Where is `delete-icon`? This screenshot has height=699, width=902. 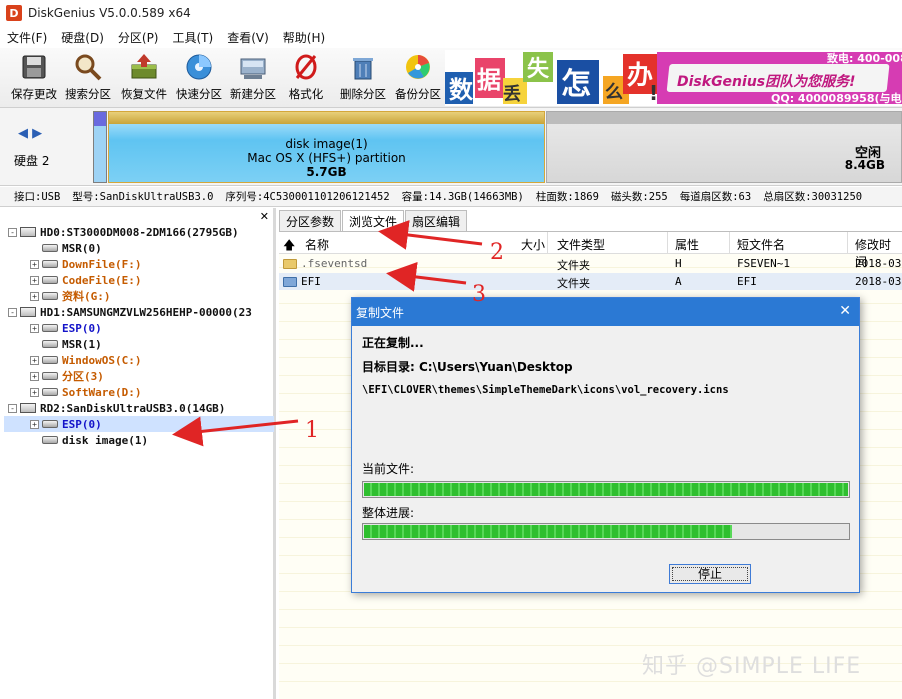 delete-icon is located at coordinates (363, 67).